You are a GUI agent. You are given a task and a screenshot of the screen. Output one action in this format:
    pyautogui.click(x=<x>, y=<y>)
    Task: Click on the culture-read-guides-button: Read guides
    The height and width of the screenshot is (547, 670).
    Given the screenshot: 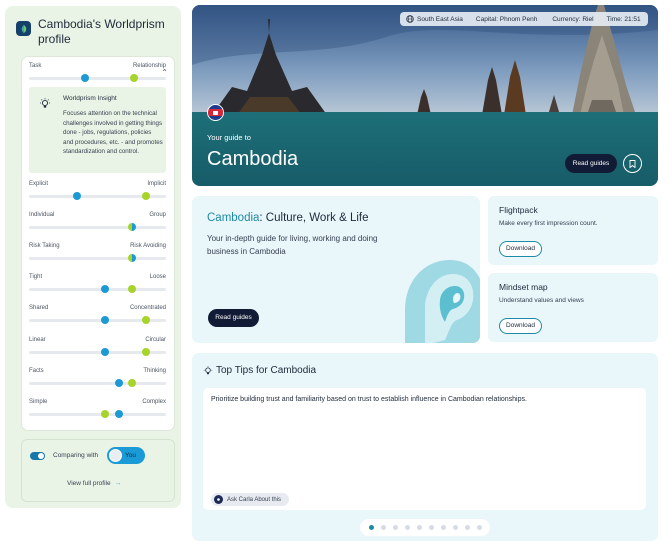 What is the action you would take?
    pyautogui.click(x=233, y=318)
    